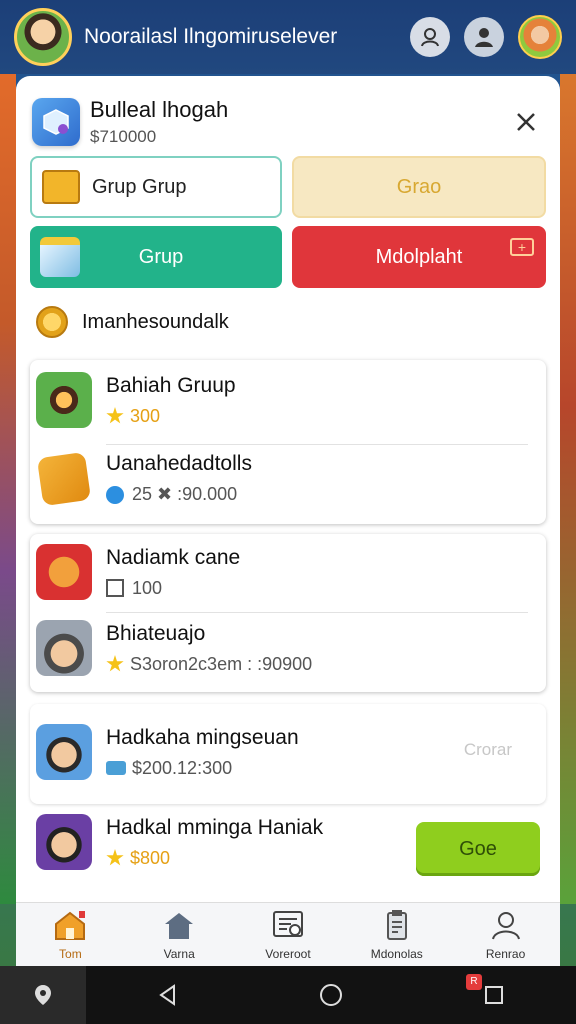  What do you see at coordinates (287, 924) in the screenshot?
I see `document-icon` at bounding box center [287, 924].